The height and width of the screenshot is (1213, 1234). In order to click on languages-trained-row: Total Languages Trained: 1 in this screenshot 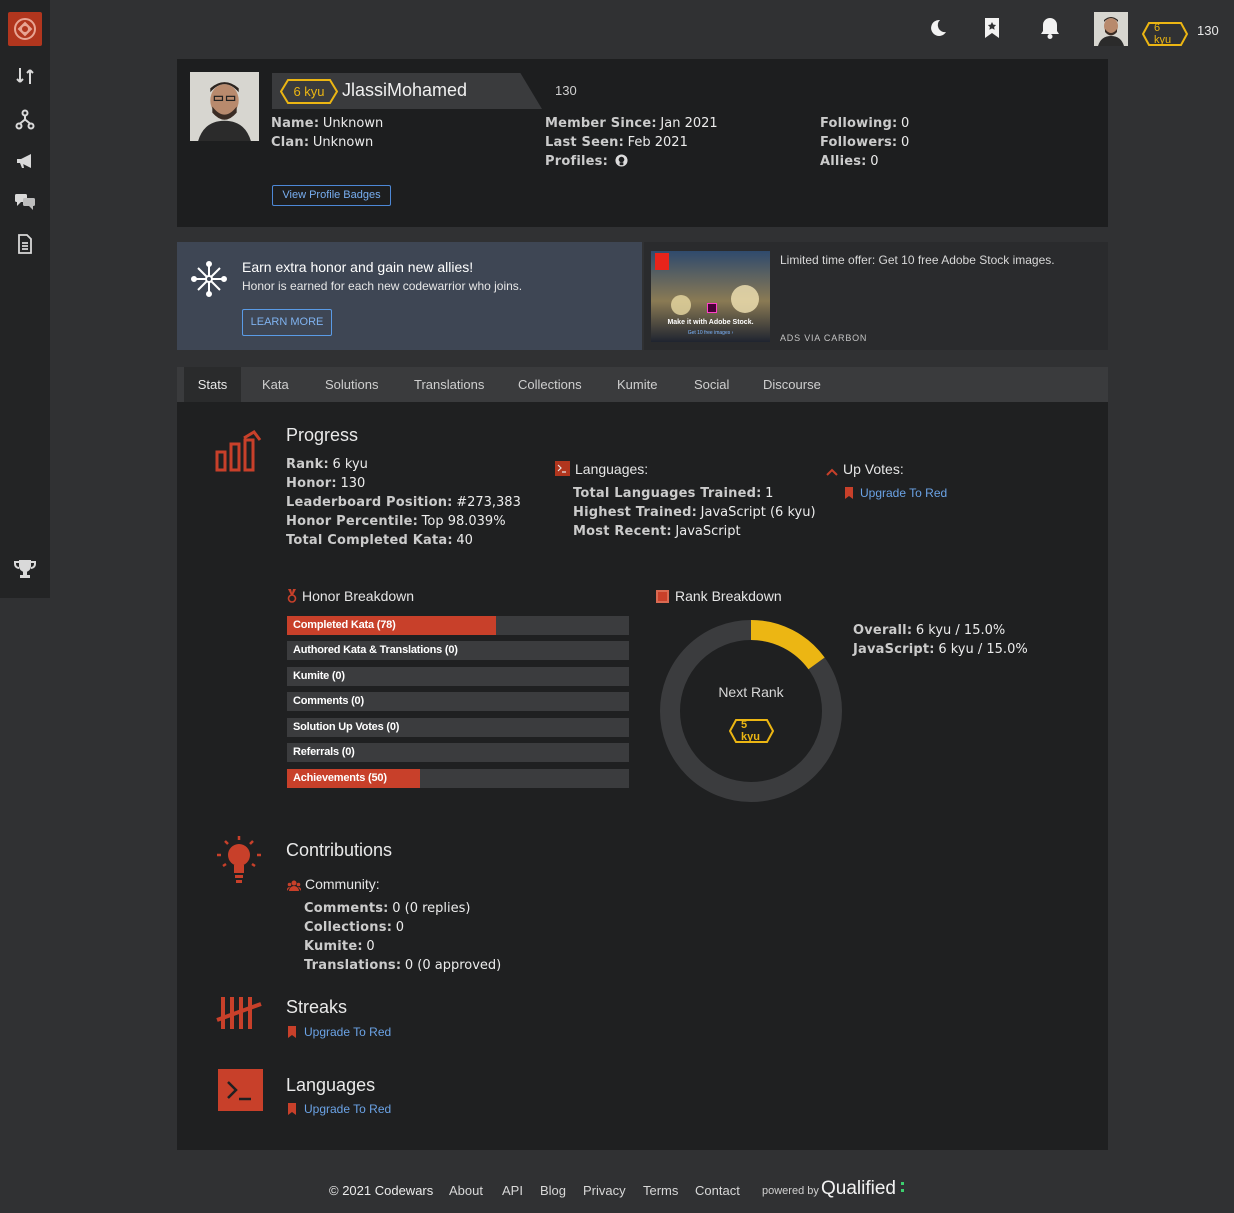, I will do `click(673, 493)`.